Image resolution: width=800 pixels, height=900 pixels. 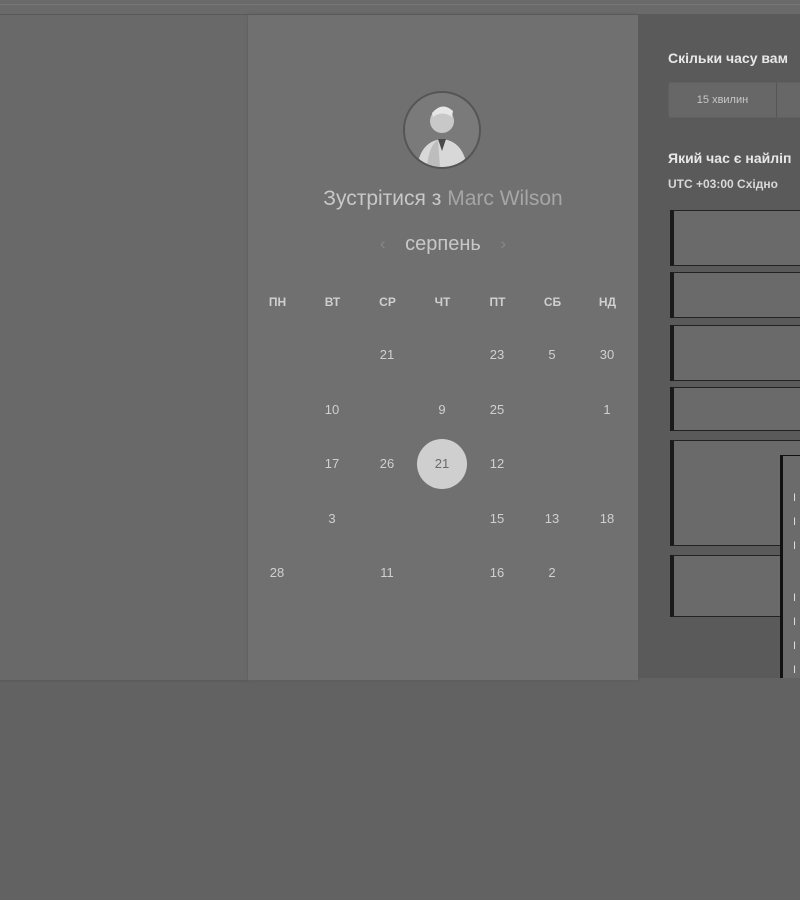 What do you see at coordinates (505, 198) in the screenshot?
I see `host-name: Marc Wilson` at bounding box center [505, 198].